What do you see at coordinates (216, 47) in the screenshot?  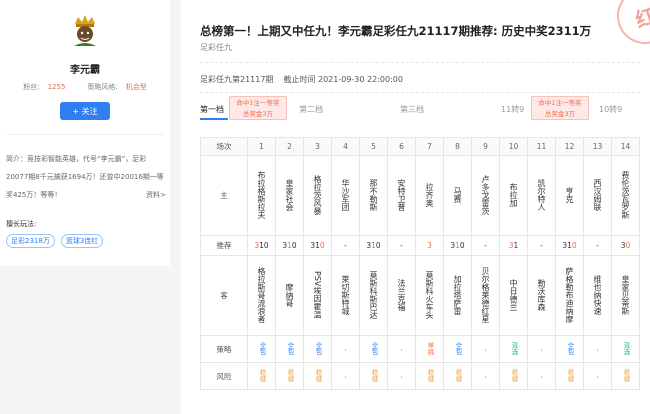 I see `article-category: 足彩任九` at bounding box center [216, 47].